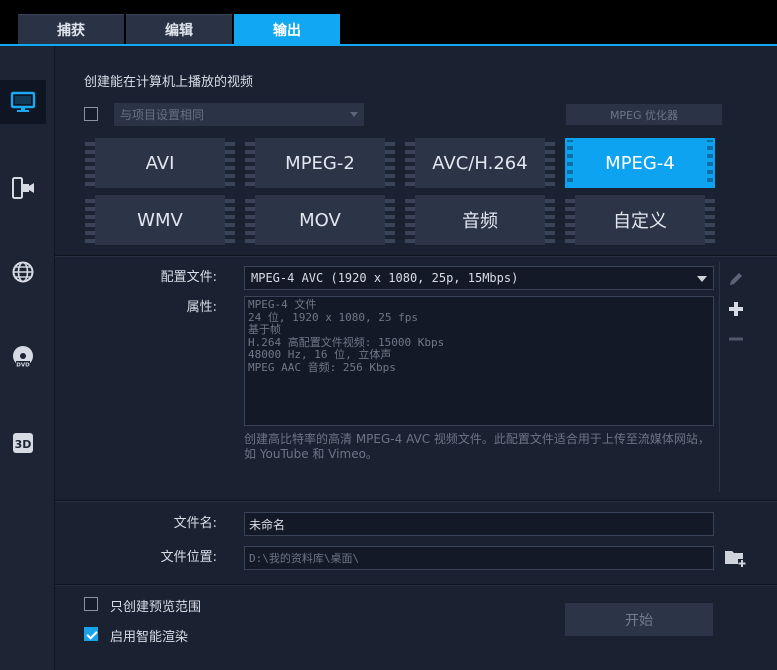  Describe the element at coordinates (479, 558) in the screenshot. I see `file-location-input: D:\我的资料库\桌面\` at that location.